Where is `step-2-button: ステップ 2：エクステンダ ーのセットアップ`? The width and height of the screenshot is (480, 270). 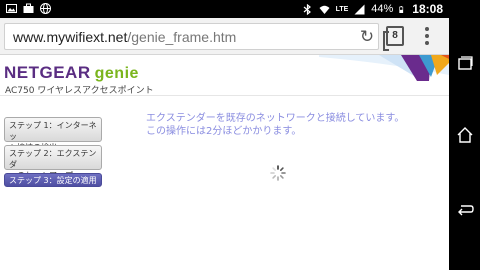 step-2-button: ステップ 2：エクステンダ ーのセットアップ is located at coordinates (53, 162).